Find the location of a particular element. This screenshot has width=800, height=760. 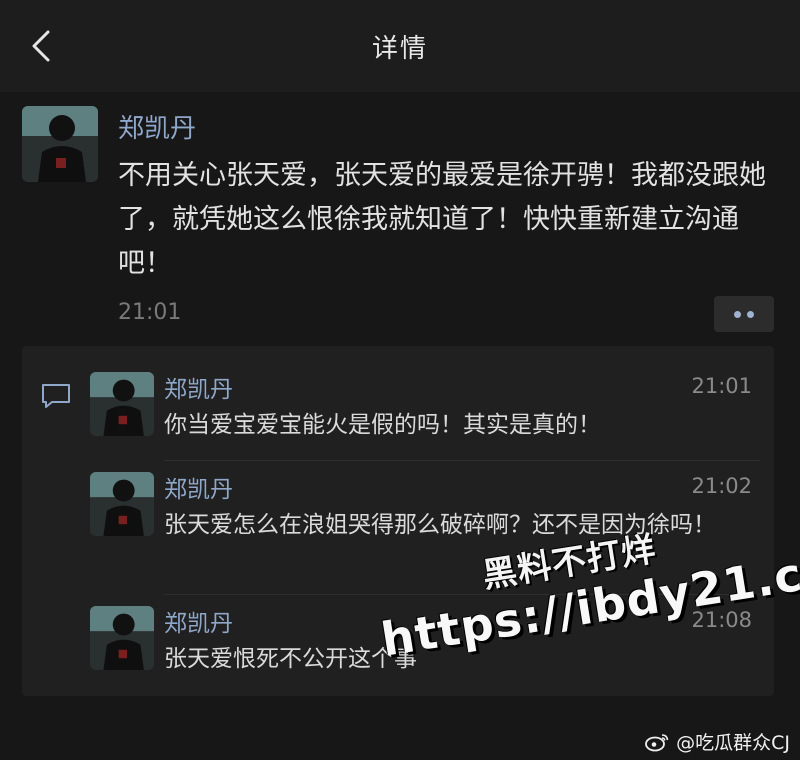

source-handle: @吃瓜群众CJ is located at coordinates (733, 743).